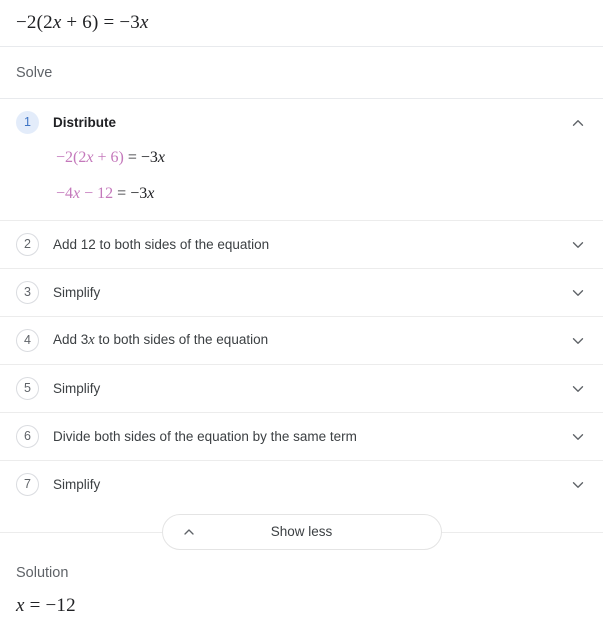  Describe the element at coordinates (27, 388) in the screenshot. I see `step-number-badge: 5` at that location.